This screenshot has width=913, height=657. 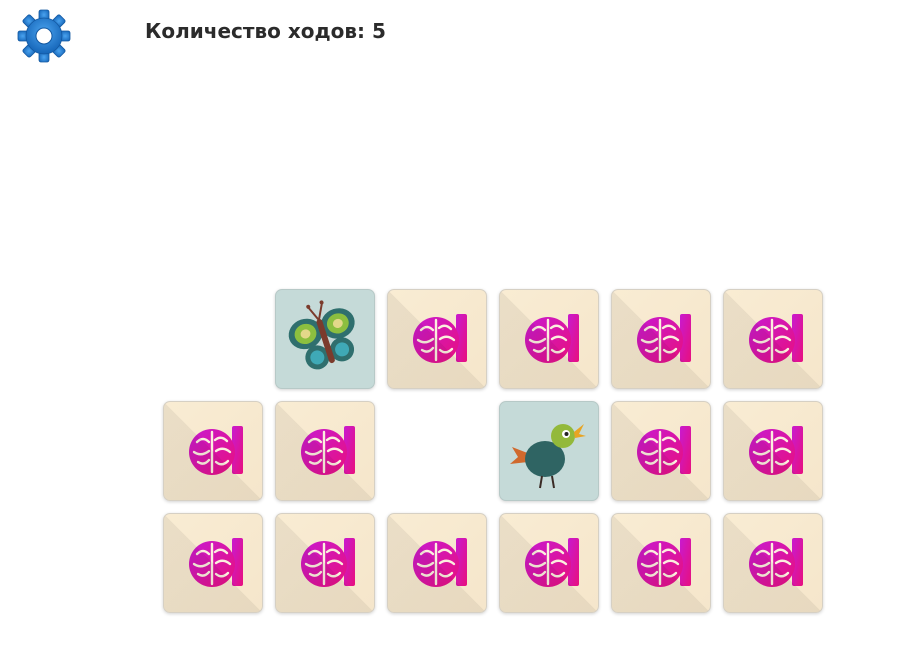 I want to click on moves-counter: Количество ходов: 5, so click(x=265, y=31).